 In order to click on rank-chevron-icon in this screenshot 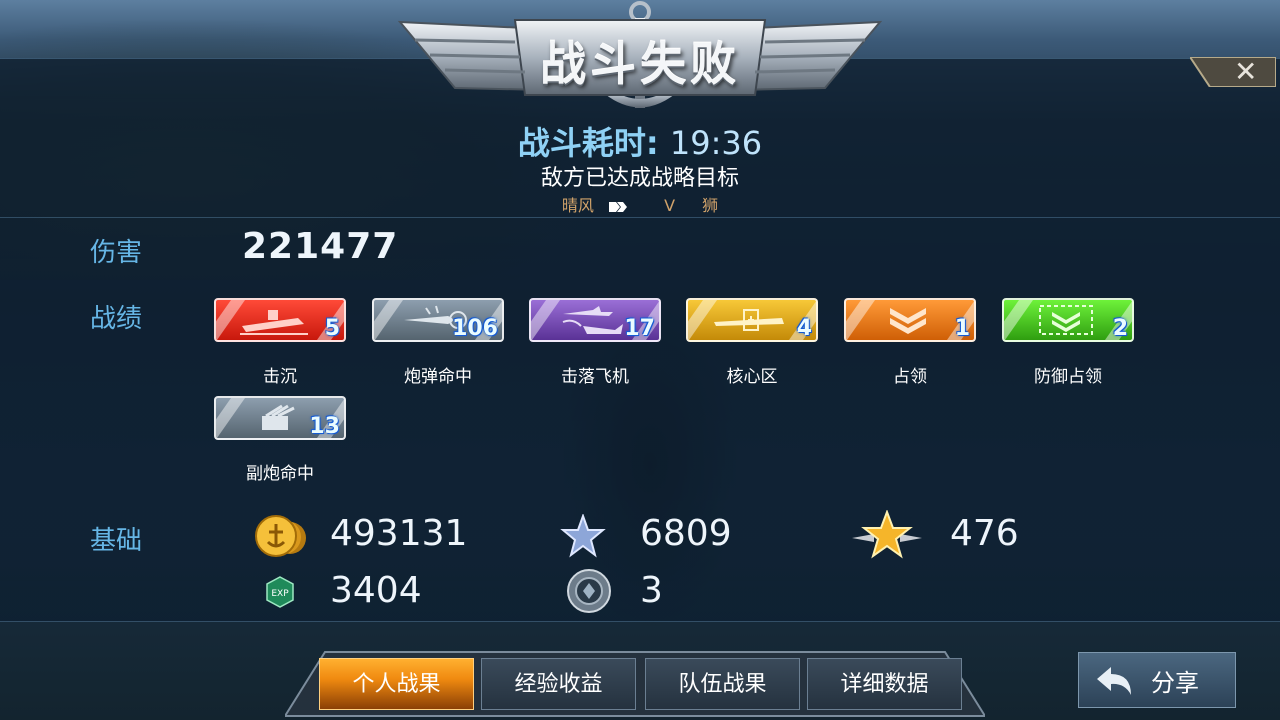, I will do `click(617, 206)`.